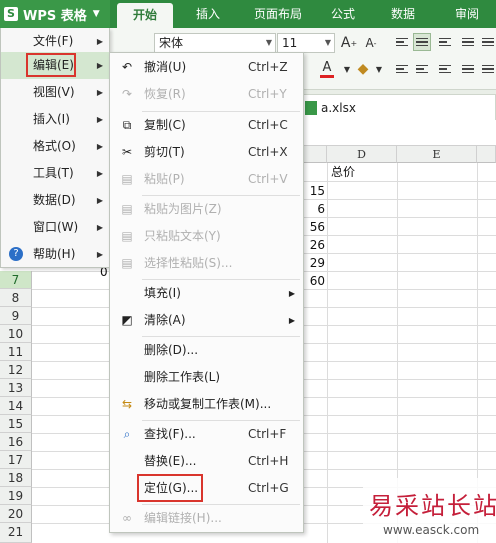 The image size is (496, 543). I want to click on grow-font-button: A +, so click(349, 43).